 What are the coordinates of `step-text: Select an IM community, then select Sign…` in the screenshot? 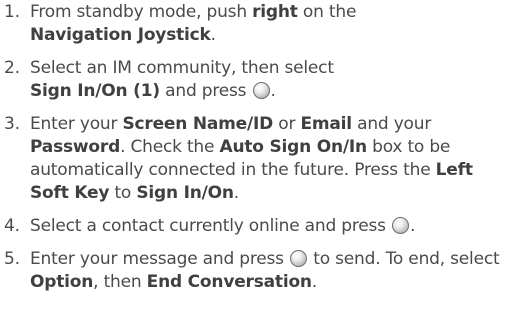 It's located at (182, 79).